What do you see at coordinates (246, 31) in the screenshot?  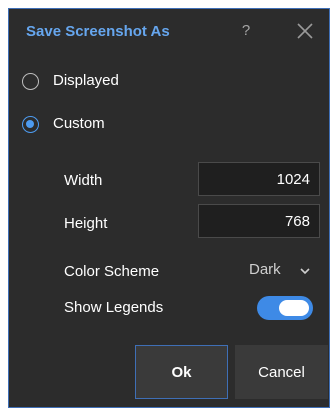 I see `help-button: ?` at bounding box center [246, 31].